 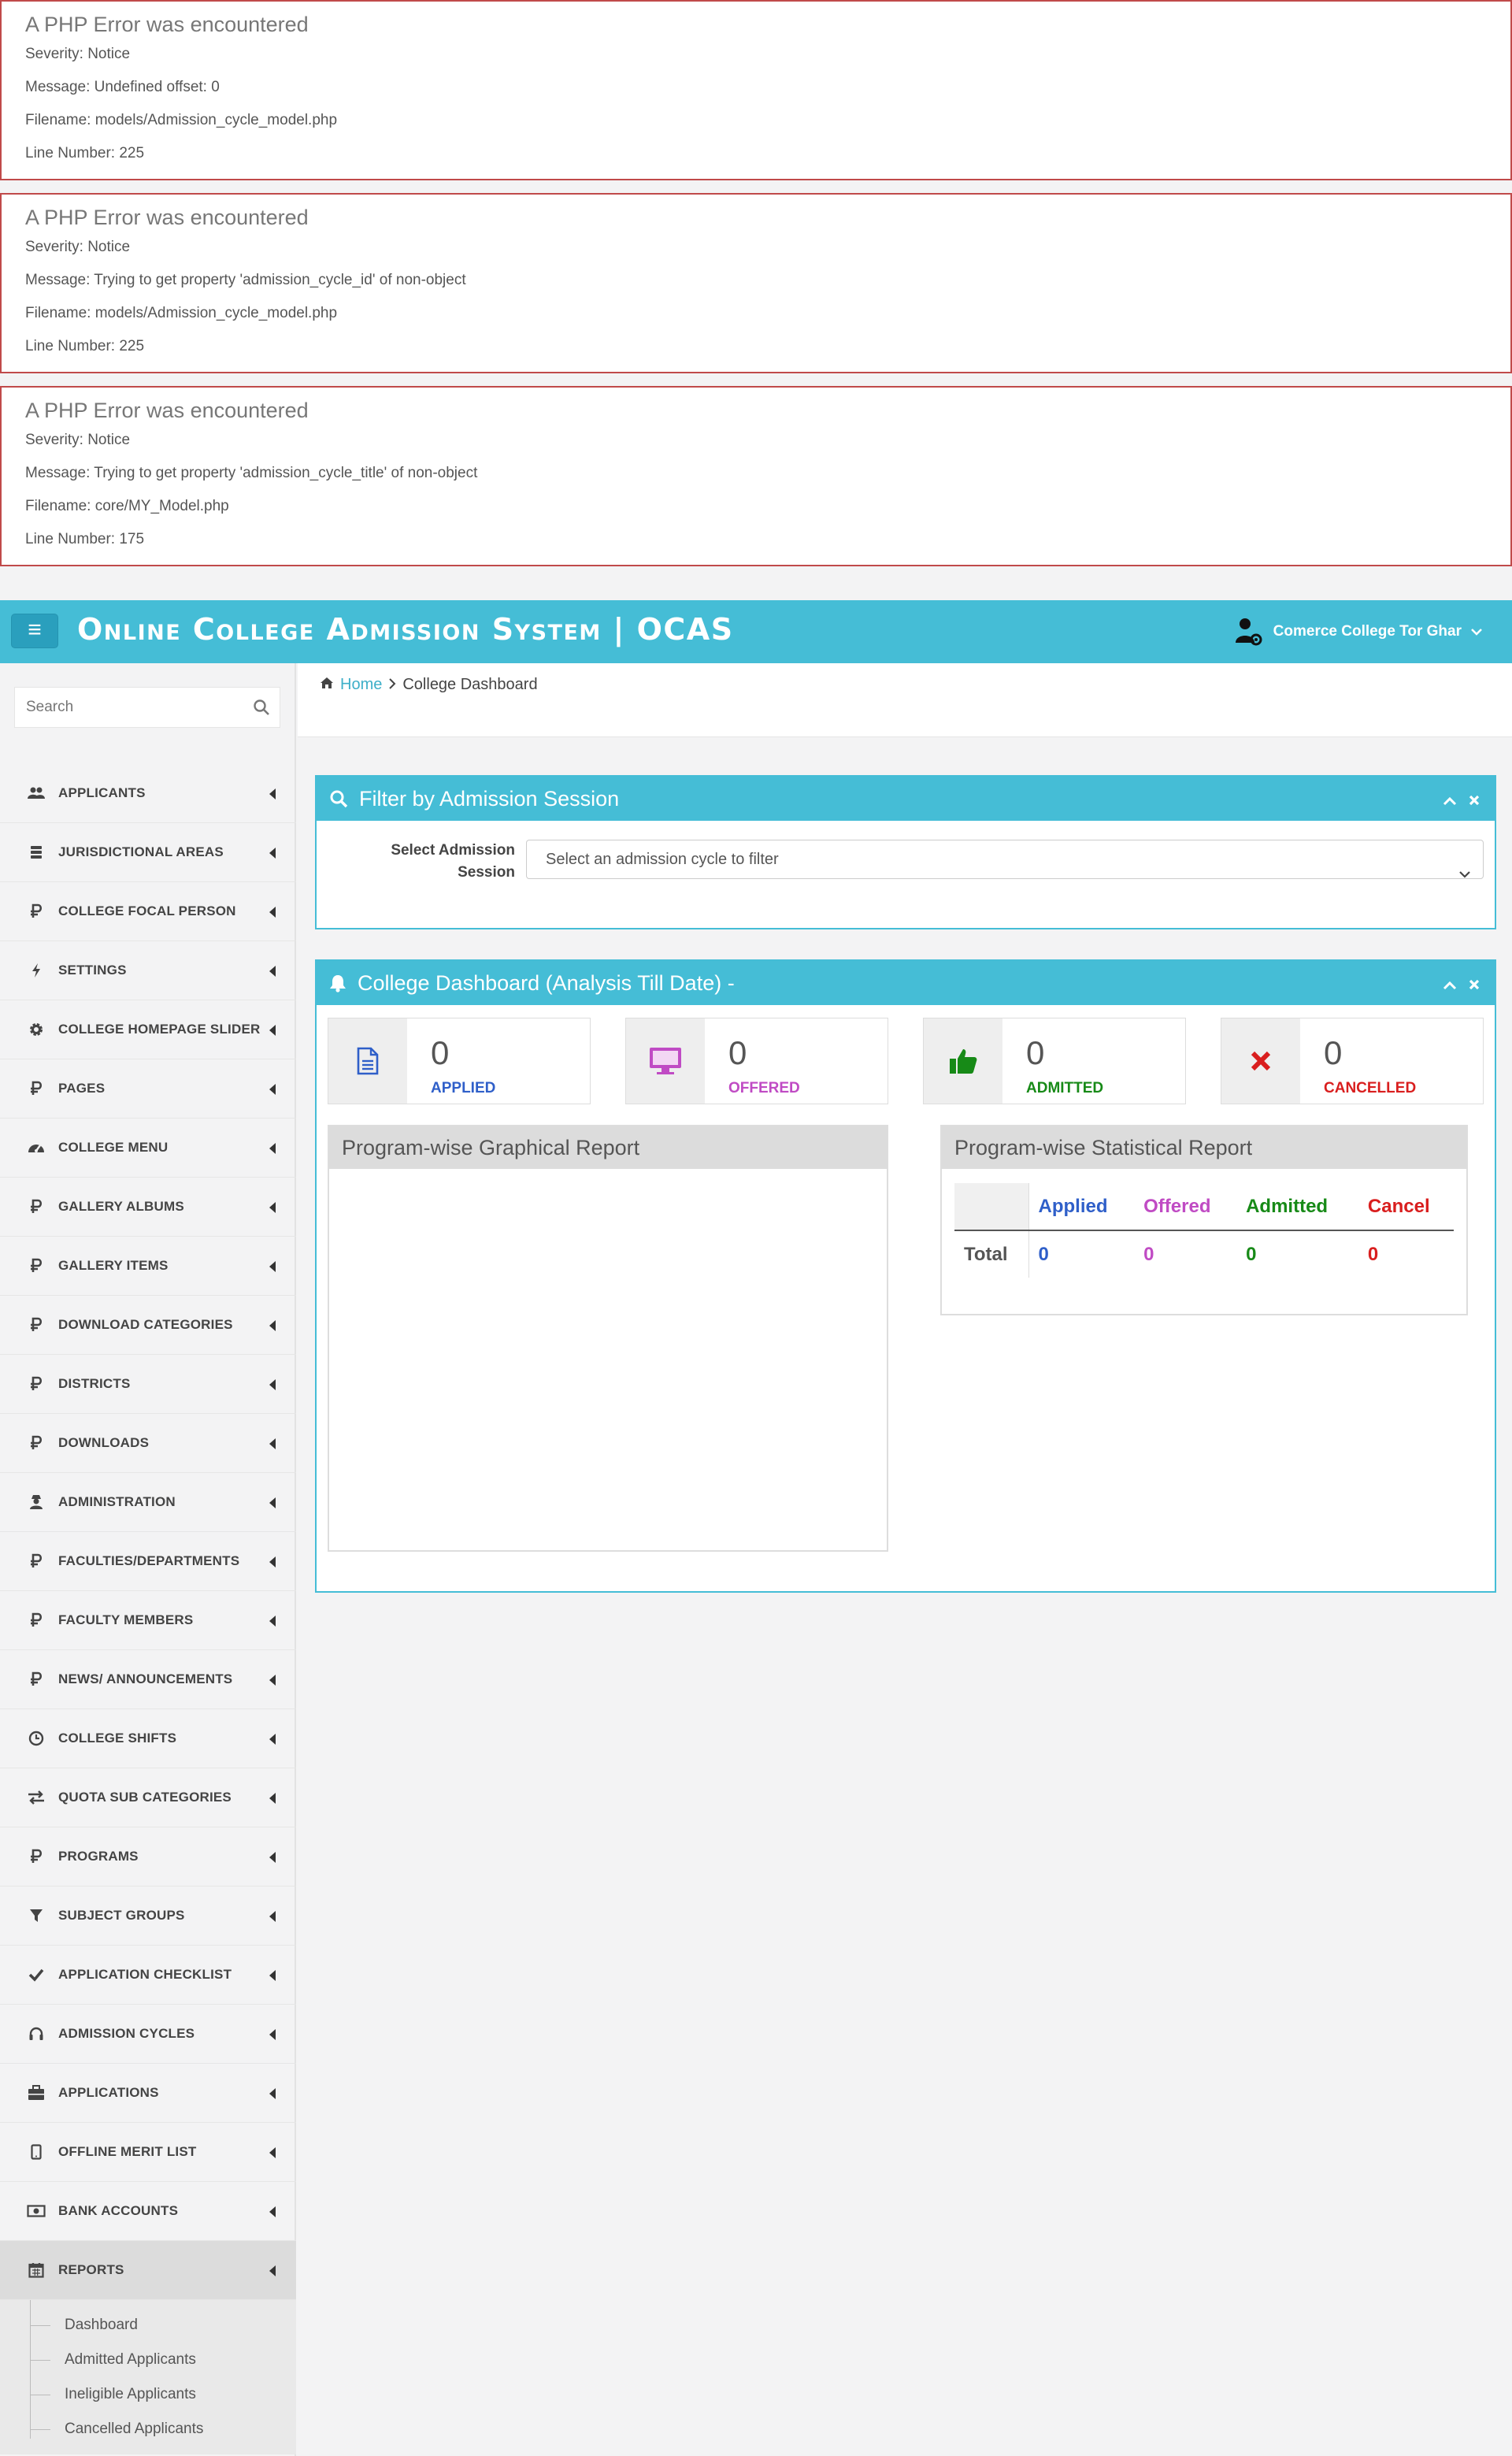 I want to click on sidebar-item-pages: PAGES, so click(x=148, y=1089).